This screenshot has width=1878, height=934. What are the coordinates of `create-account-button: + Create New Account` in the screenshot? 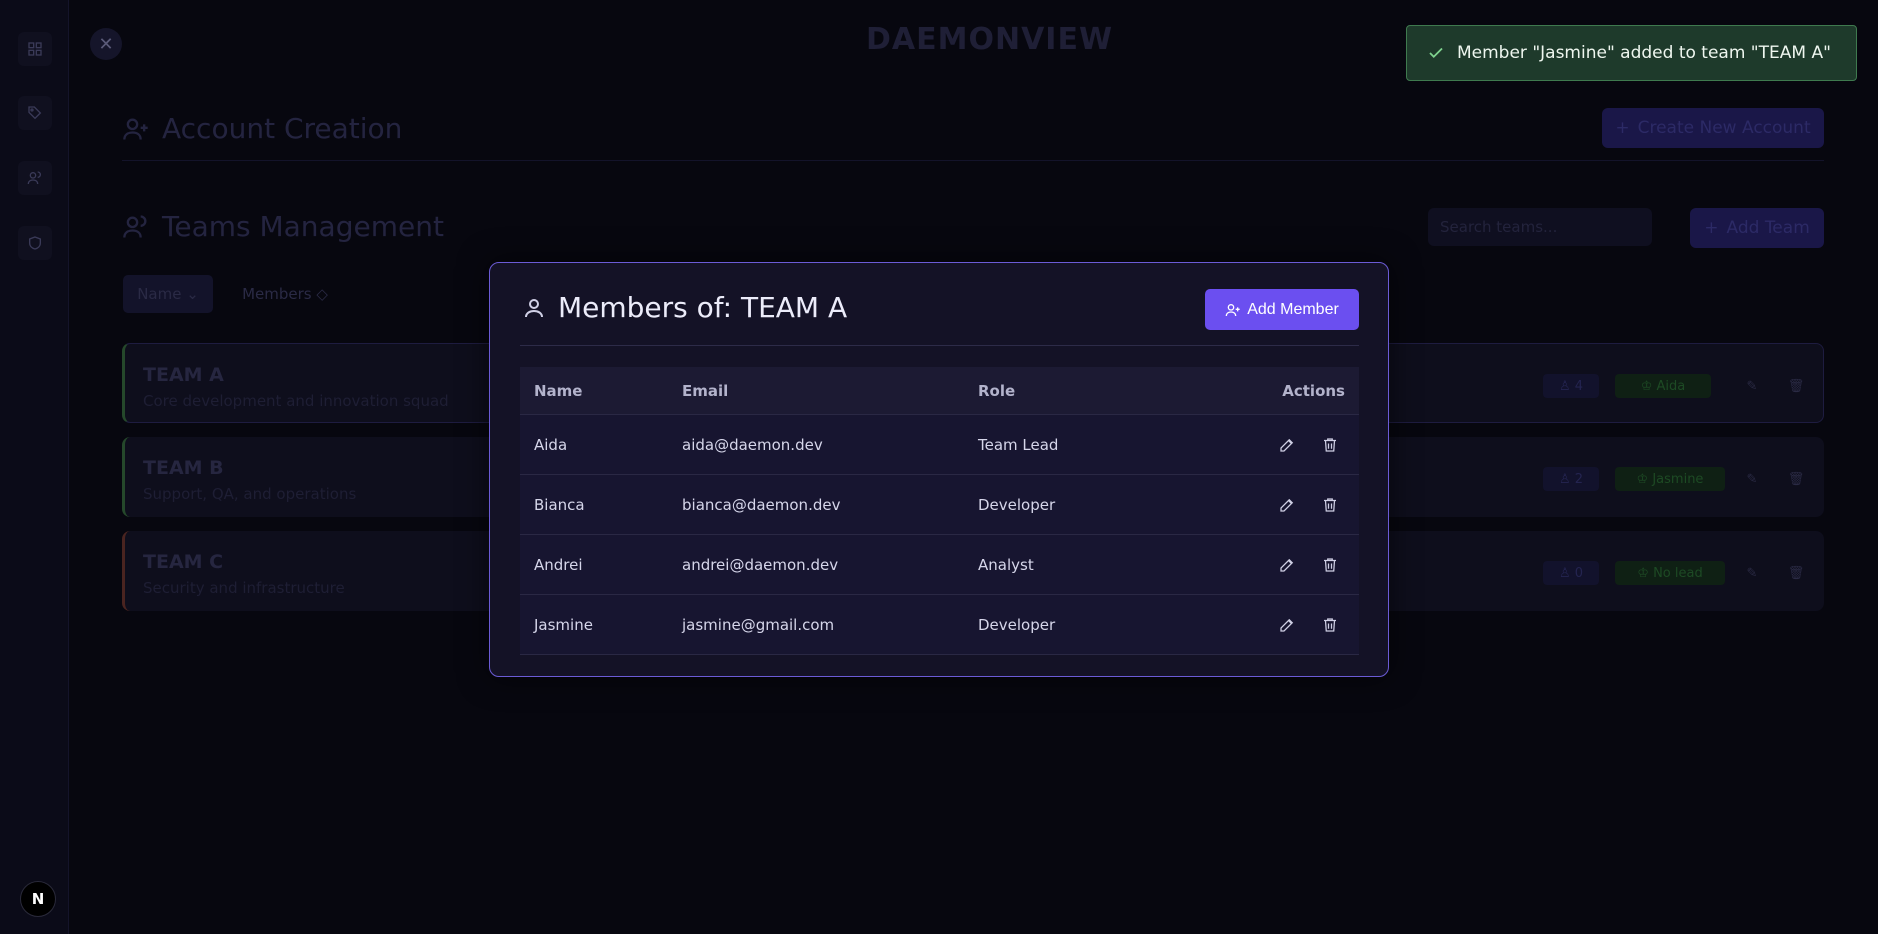 It's located at (1713, 128).